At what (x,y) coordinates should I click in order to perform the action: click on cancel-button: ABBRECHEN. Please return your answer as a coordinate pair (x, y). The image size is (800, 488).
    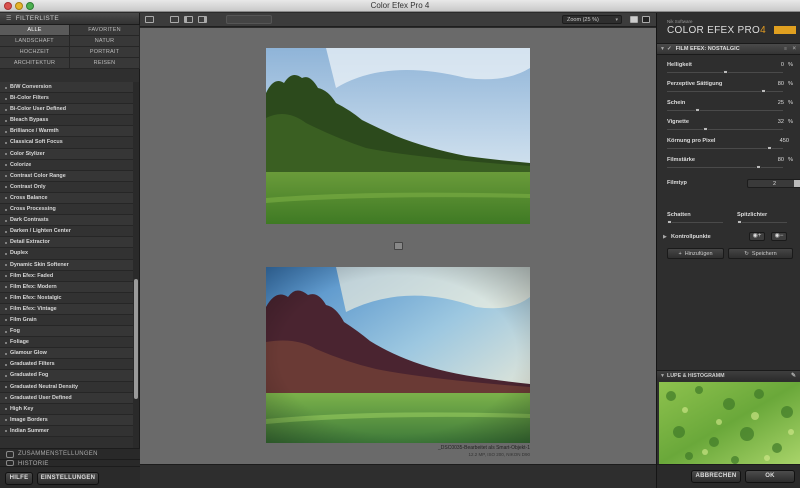
    Looking at the image, I should click on (716, 476).